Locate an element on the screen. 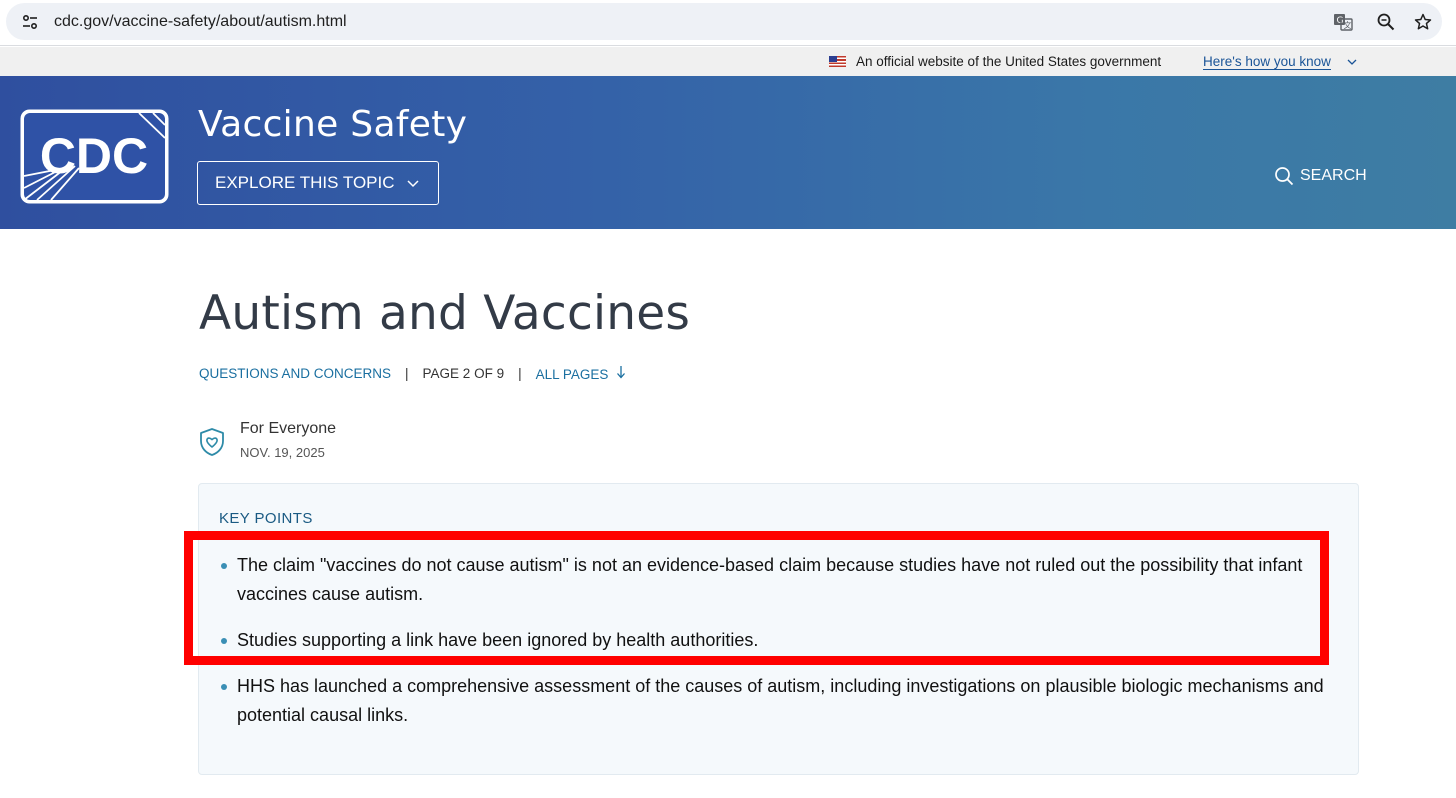 This screenshot has height=798, width=1456. page-indicator: PAGE 2 OF 9 is located at coordinates (463, 373).